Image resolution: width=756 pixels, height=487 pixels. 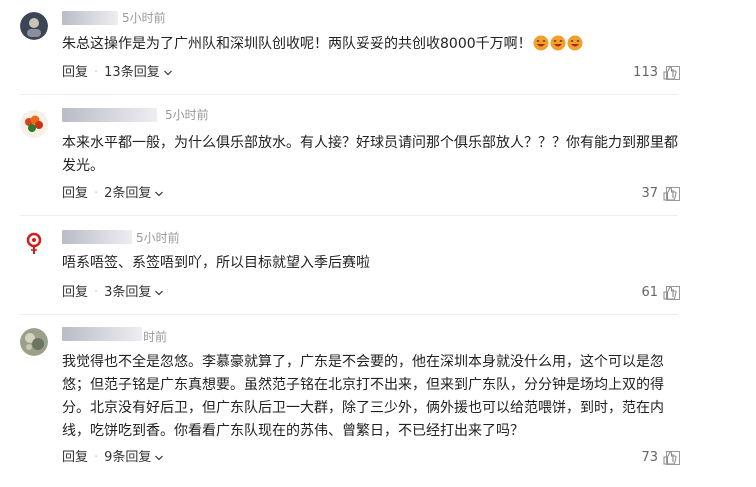 I want to click on like-count: 113, so click(x=645, y=72).